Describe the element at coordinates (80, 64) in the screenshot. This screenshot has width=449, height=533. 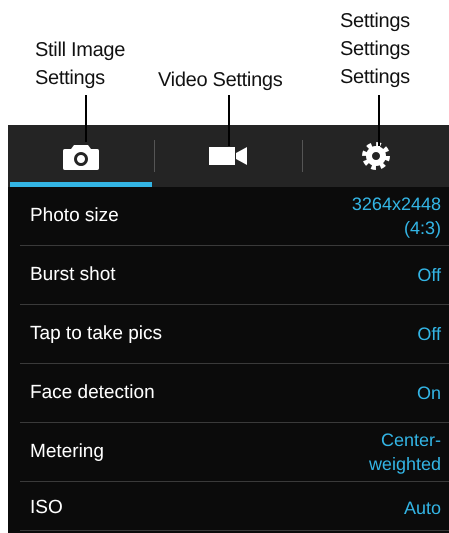
I see `callout-label: Still Image Settings` at that location.